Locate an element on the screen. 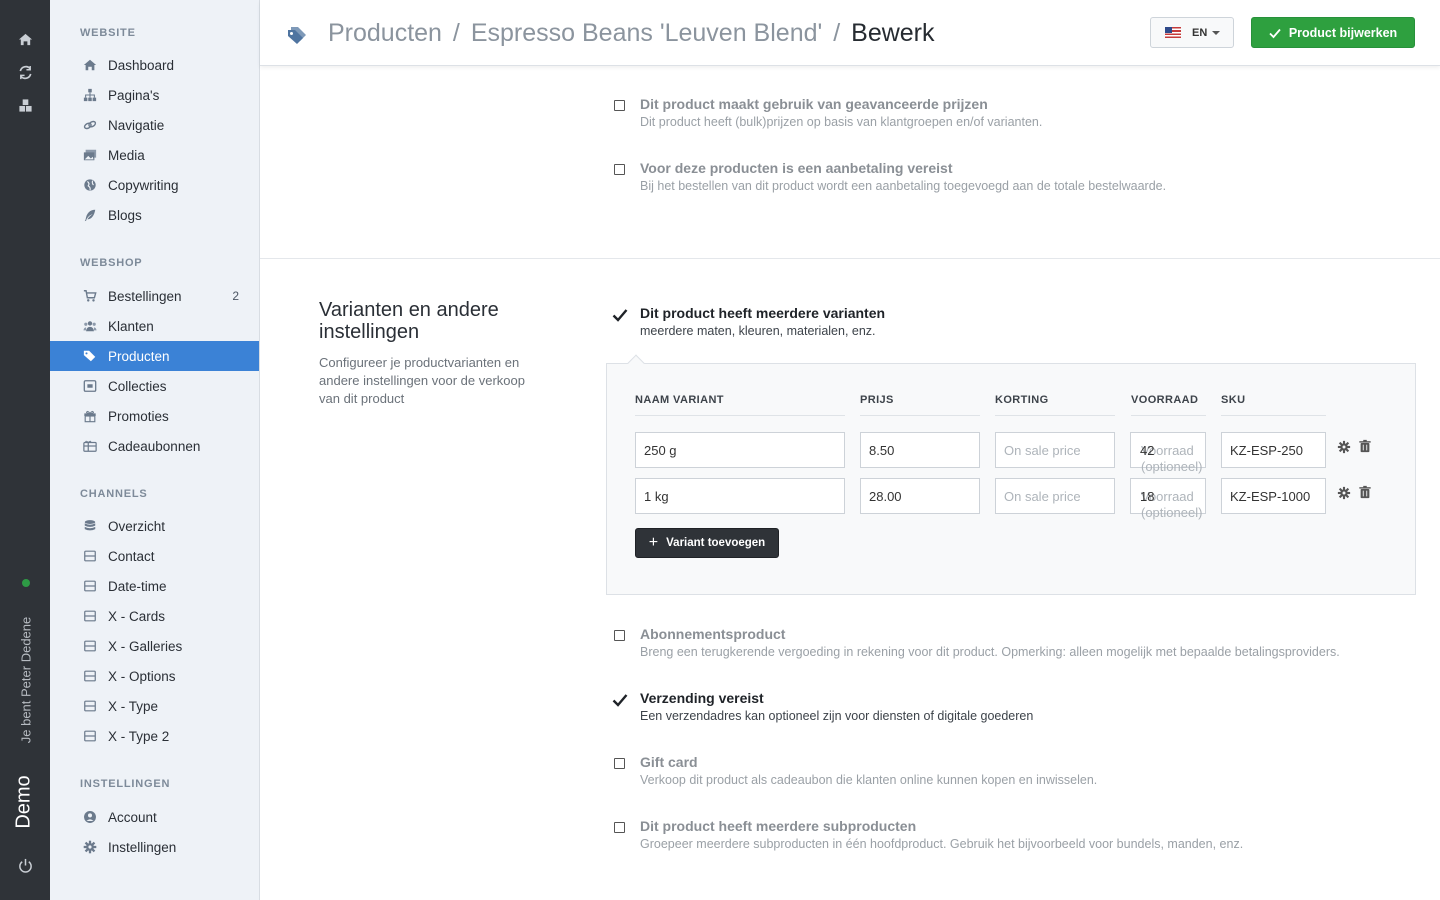 This screenshot has height=900, width=1440. plus-icon: + is located at coordinates (653, 542).